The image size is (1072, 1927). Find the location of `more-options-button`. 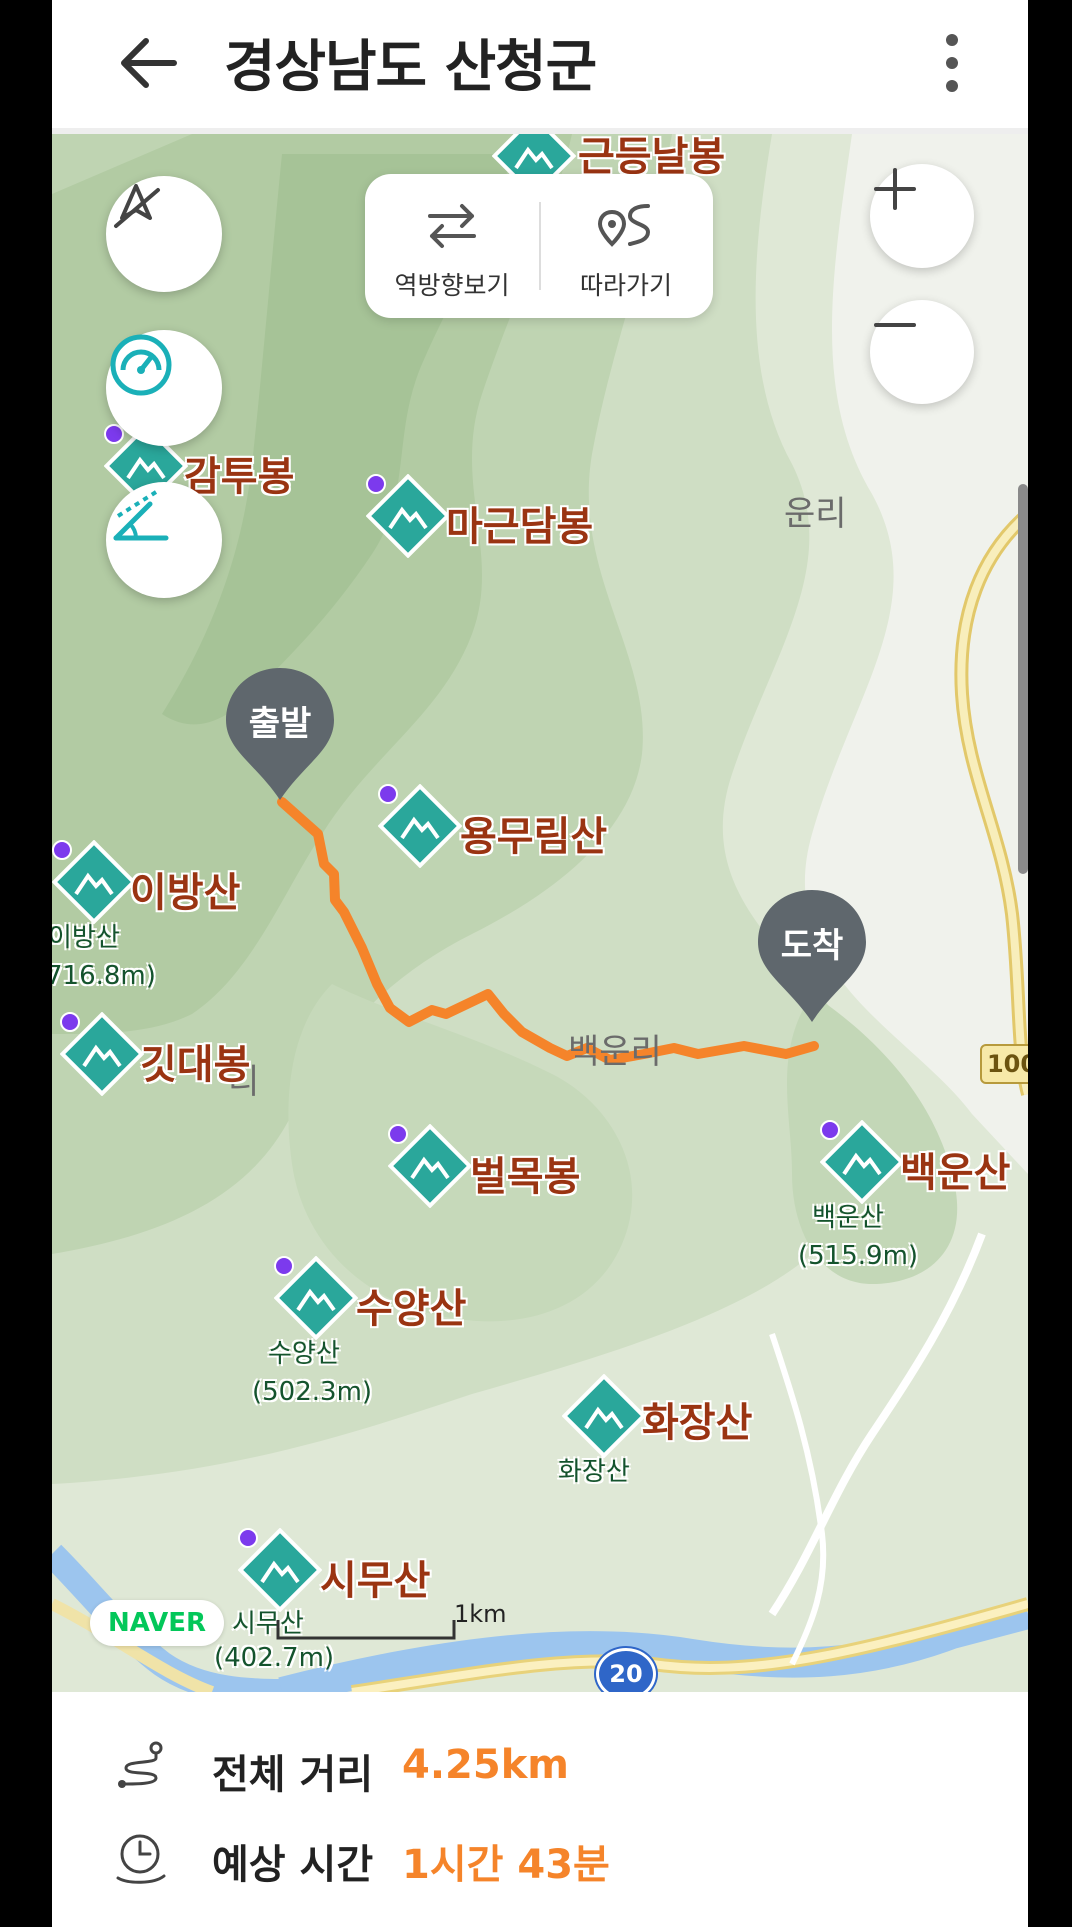

more-options-button is located at coordinates (952, 63).